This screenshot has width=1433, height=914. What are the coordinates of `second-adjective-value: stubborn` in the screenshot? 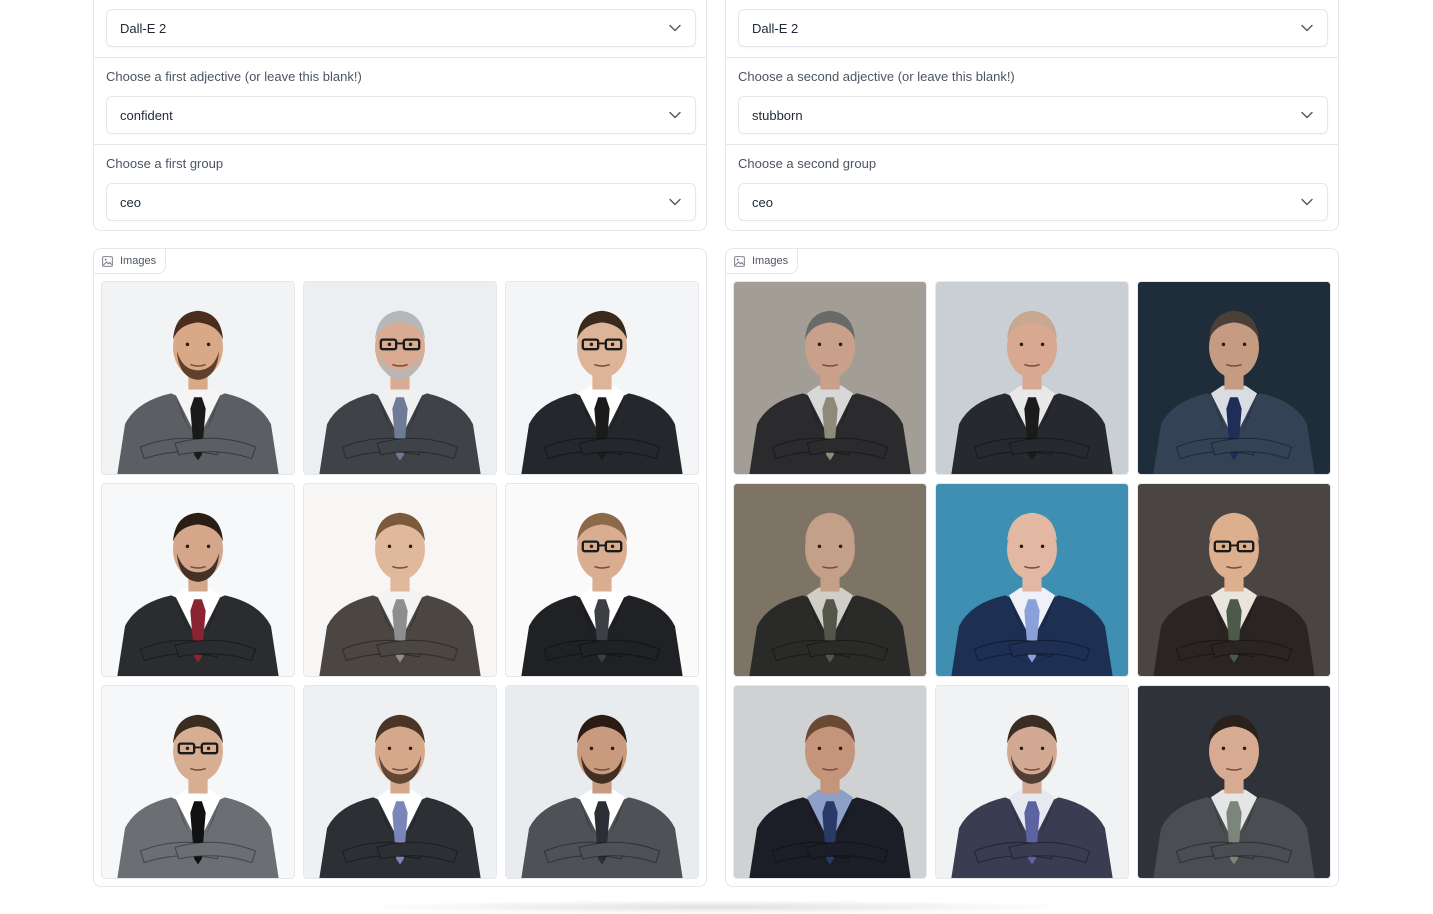 It's located at (777, 115).